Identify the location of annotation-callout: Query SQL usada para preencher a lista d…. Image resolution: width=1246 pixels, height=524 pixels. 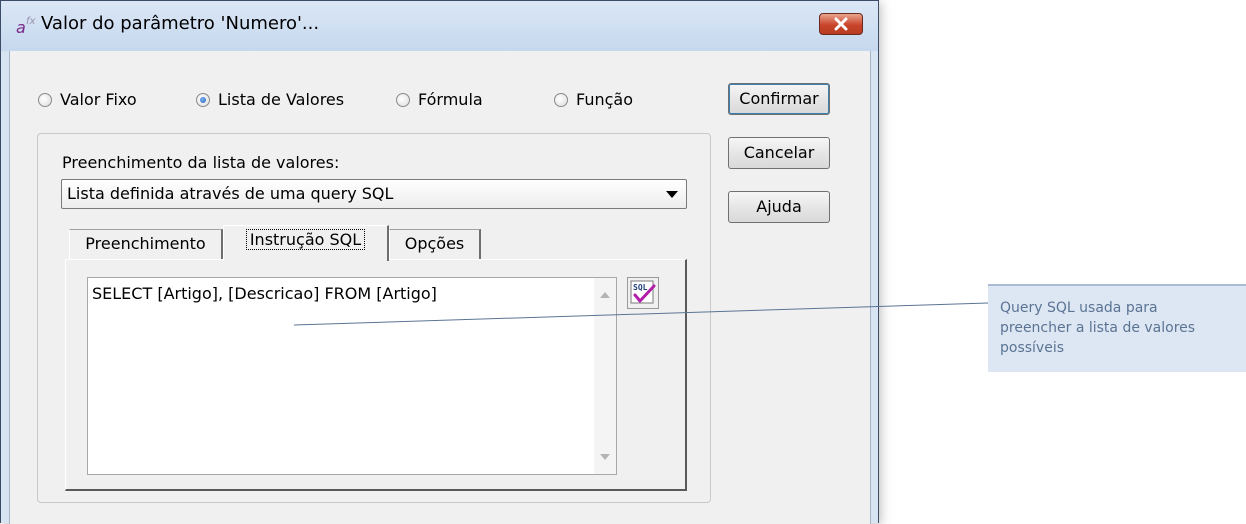
(1117, 328).